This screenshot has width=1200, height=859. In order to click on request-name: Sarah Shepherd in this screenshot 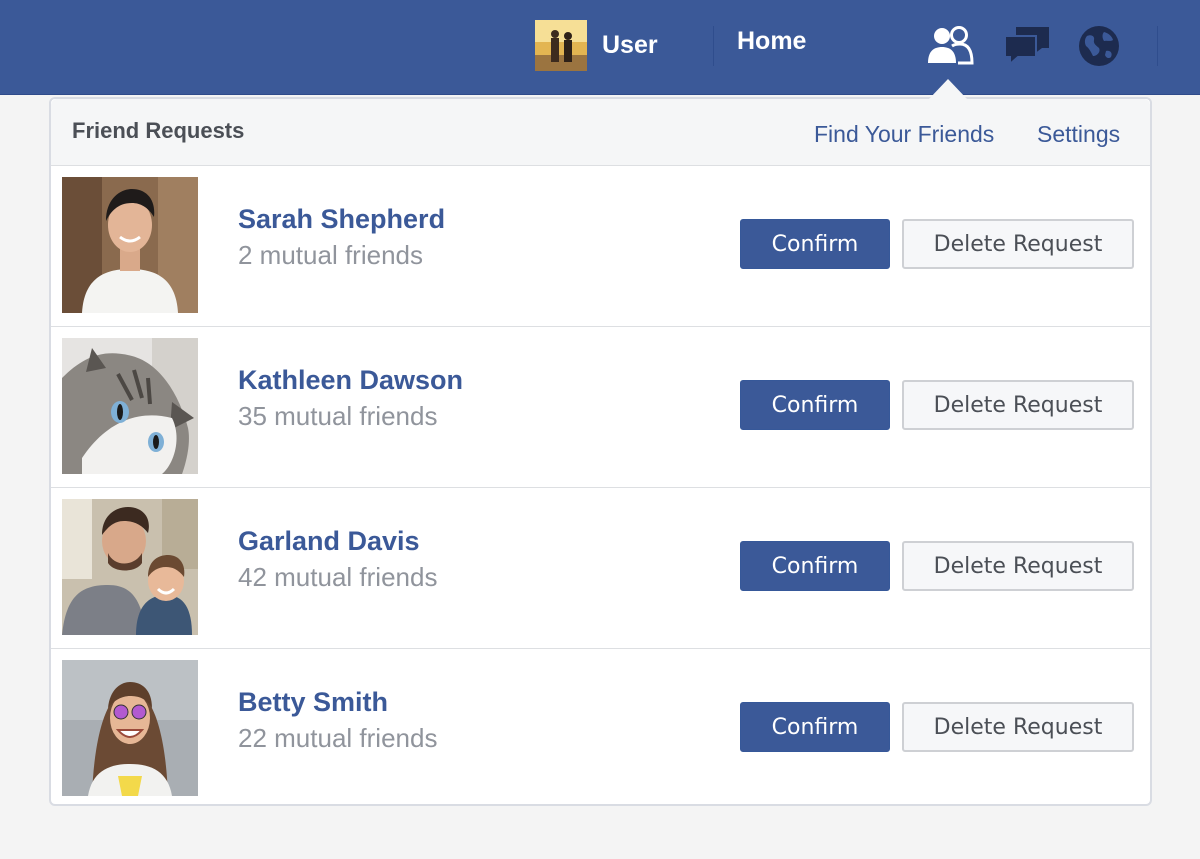, I will do `click(341, 219)`.